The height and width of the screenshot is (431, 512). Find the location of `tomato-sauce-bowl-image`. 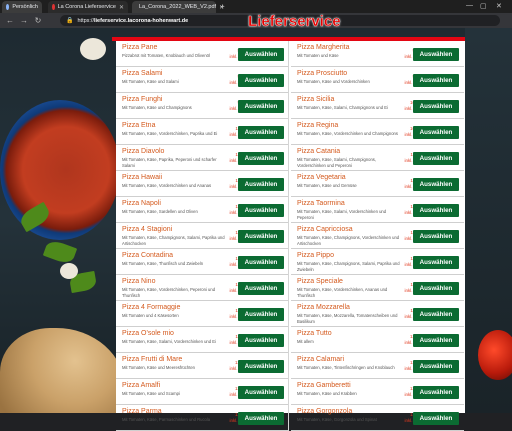

tomato-sauce-bowl-image is located at coordinates (60, 170).